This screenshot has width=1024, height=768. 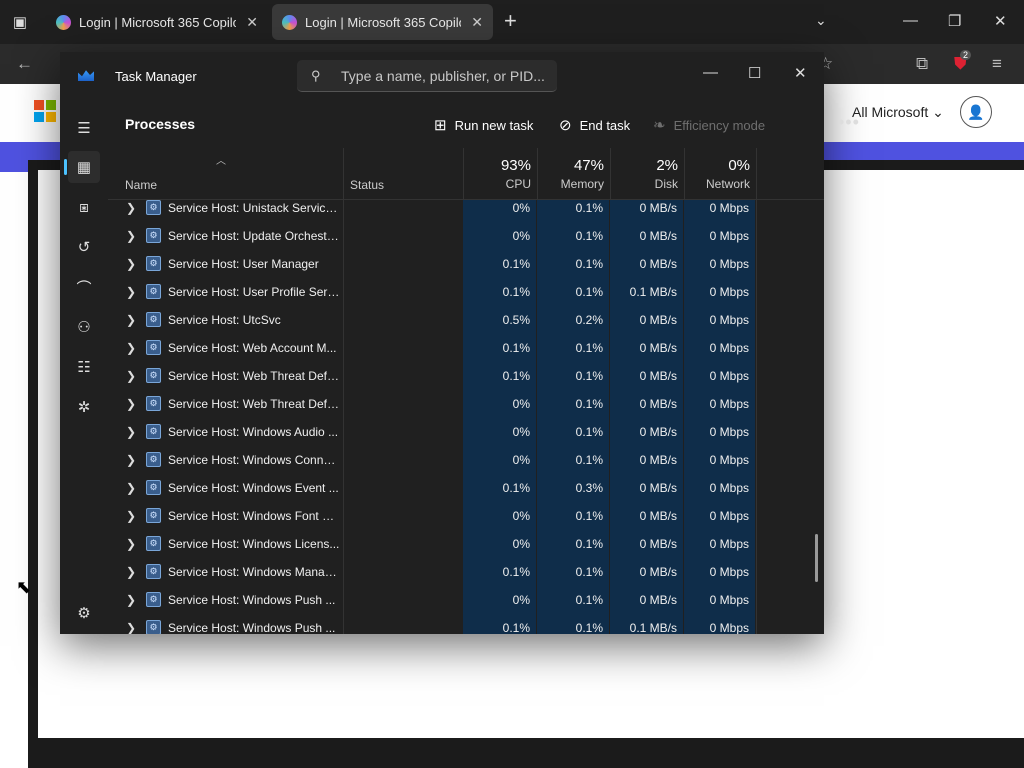 I want to click on browser-tab-active: Login | Microsoft 365 Copilot ✕, so click(x=382, y=22).